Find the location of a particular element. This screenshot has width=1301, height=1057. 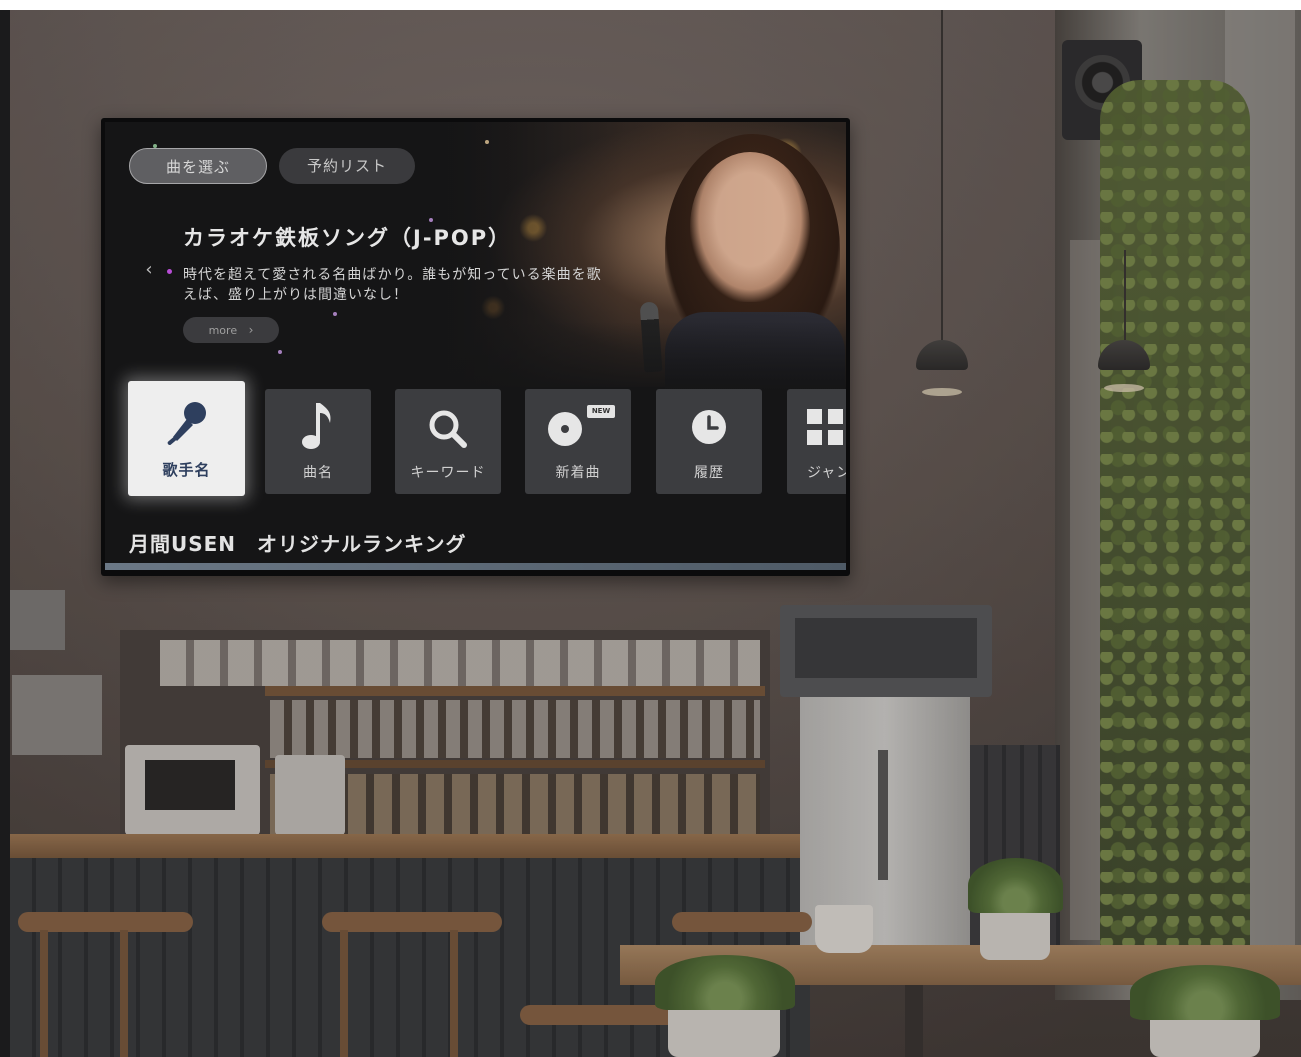

category-tile-song-title: 曲名 is located at coordinates (318, 441).